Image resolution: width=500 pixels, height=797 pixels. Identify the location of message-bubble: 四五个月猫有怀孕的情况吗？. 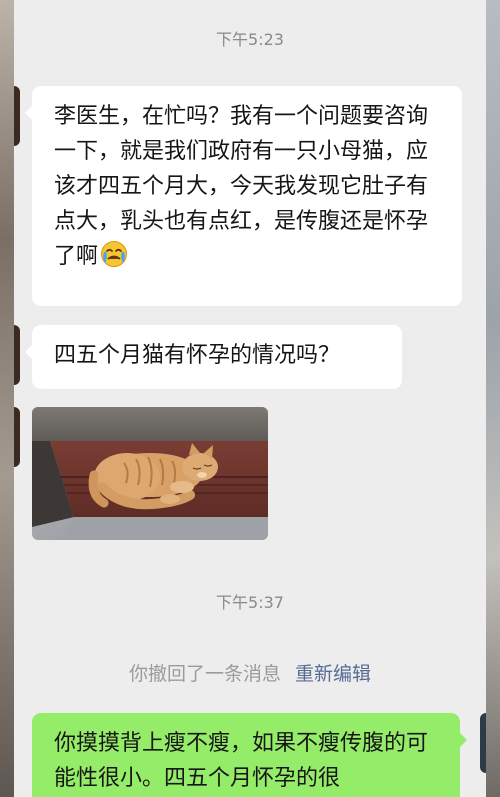
(213, 357).